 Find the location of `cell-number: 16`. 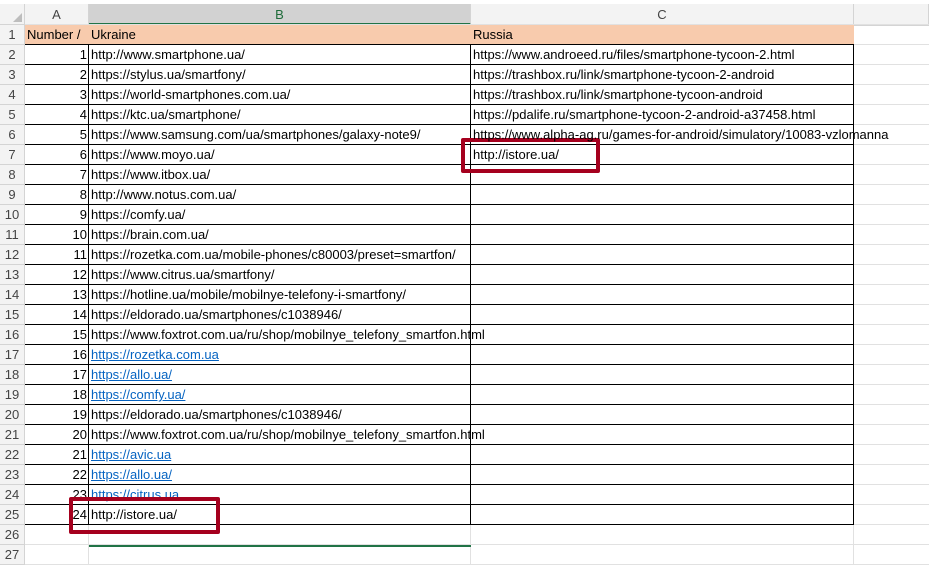

cell-number: 16 is located at coordinates (57, 355).